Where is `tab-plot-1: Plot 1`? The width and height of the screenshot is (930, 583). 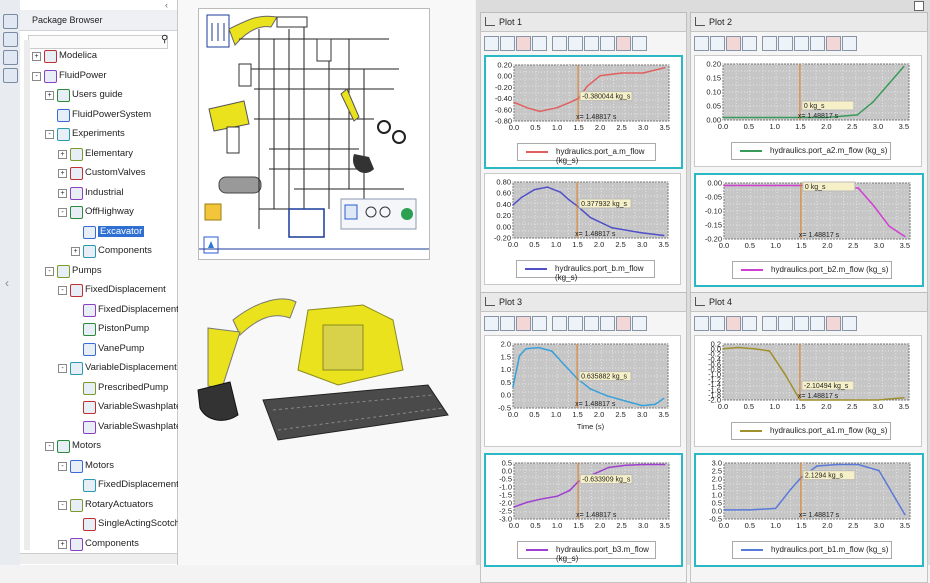 tab-plot-1: Plot 1 is located at coordinates (583, 22).